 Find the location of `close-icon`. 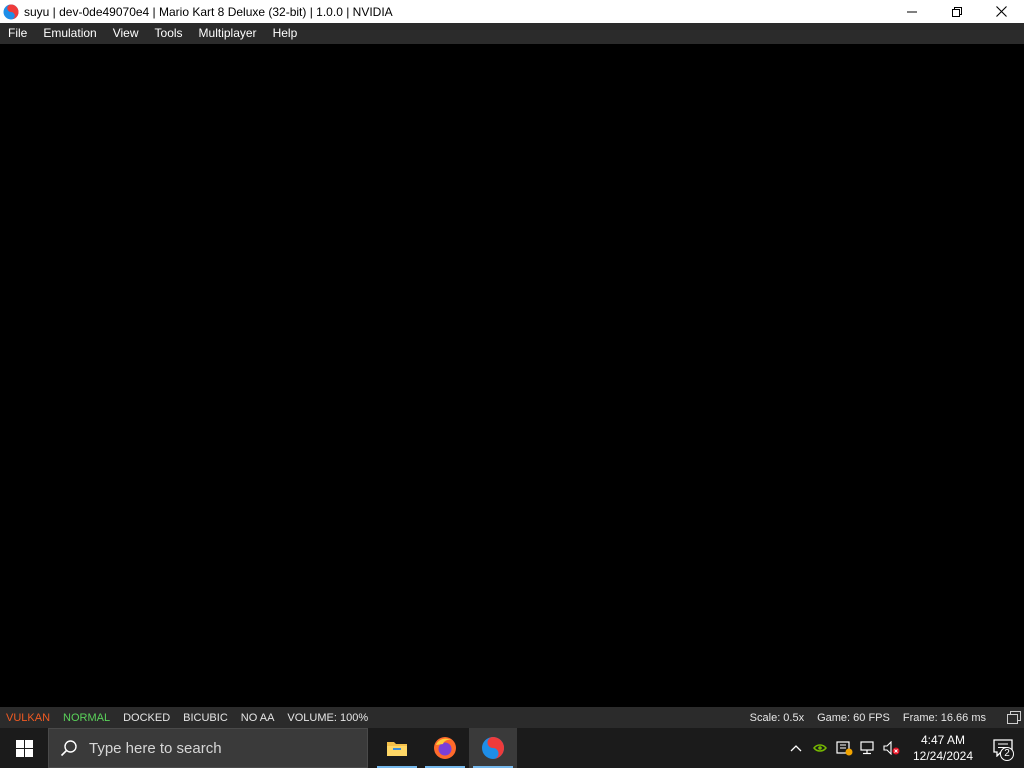

close-icon is located at coordinates (1001, 11).